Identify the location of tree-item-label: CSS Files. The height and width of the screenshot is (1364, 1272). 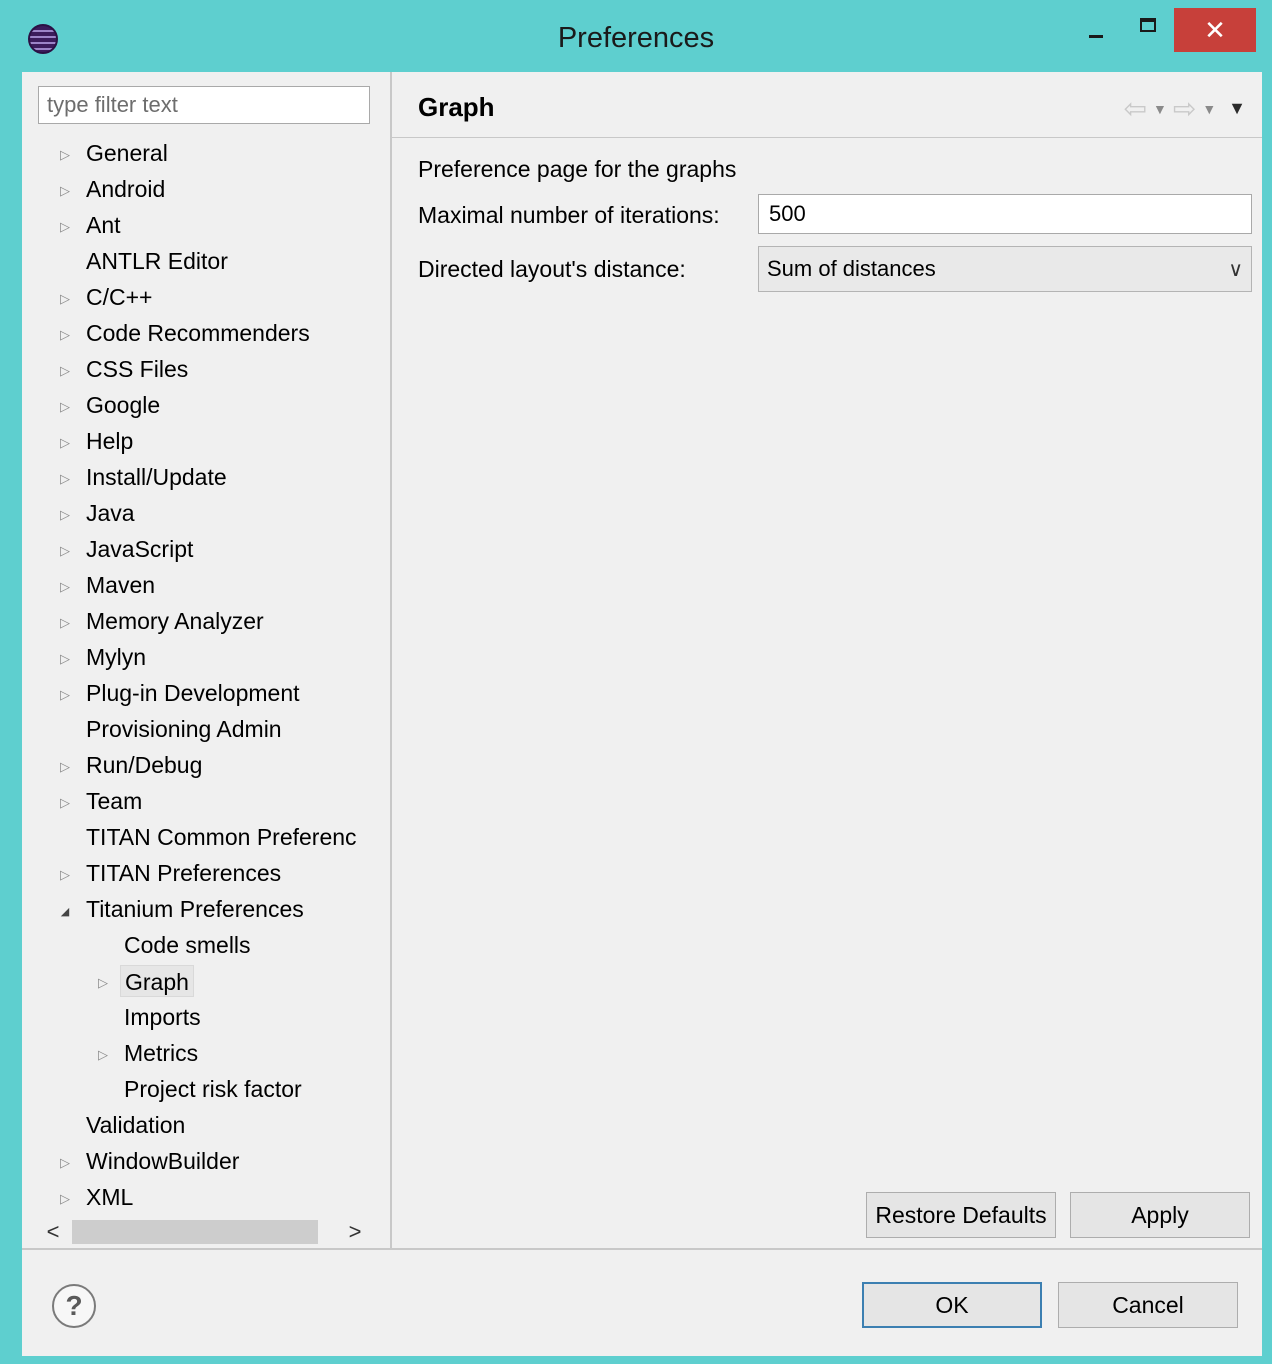
(137, 369).